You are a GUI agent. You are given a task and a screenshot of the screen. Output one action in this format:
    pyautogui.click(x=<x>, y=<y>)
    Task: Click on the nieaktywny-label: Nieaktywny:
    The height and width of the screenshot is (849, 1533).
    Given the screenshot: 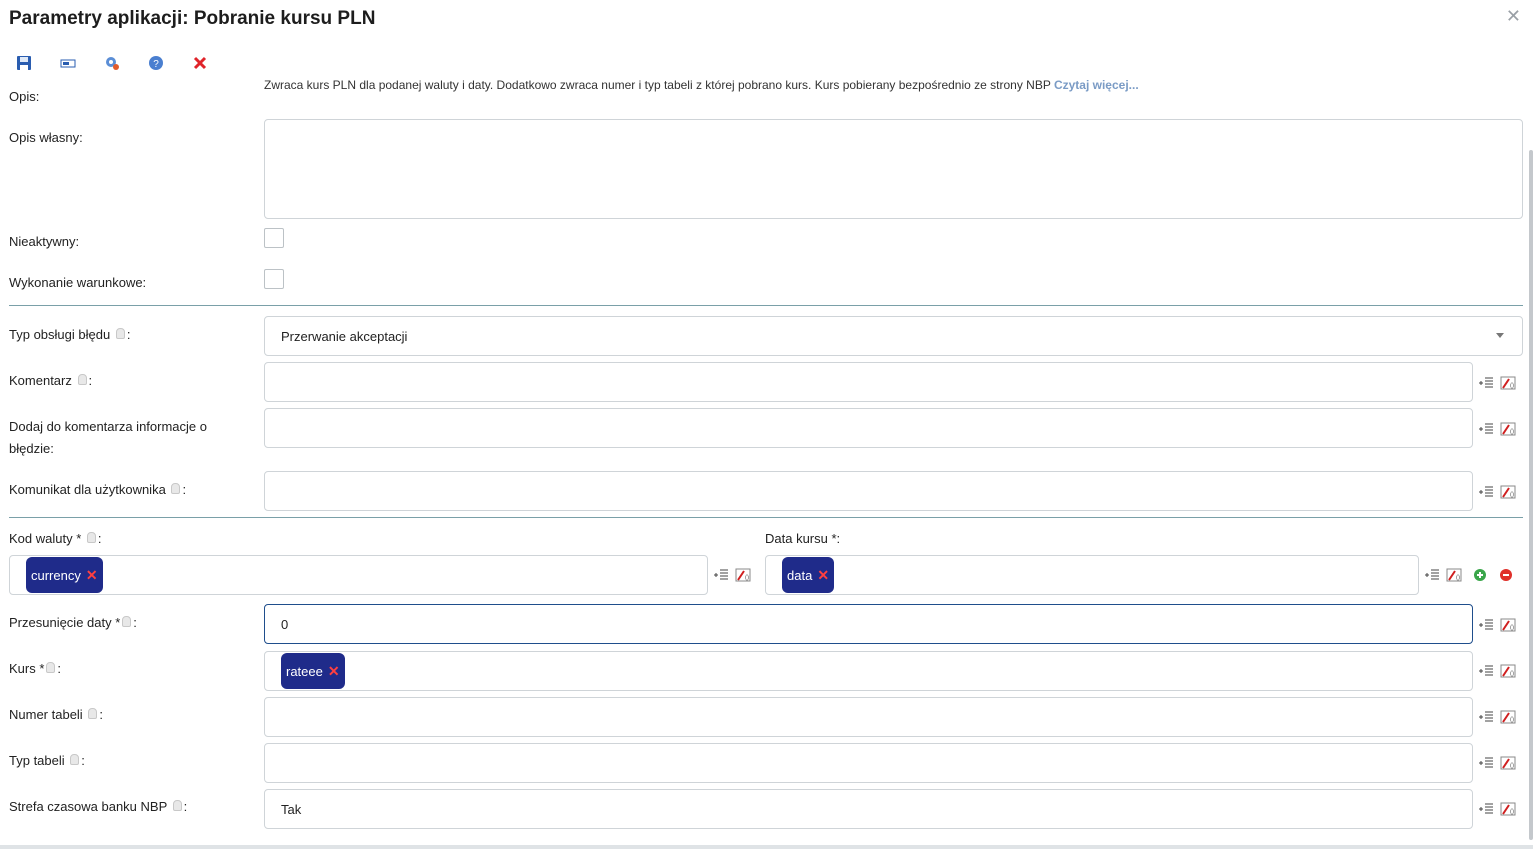 What is the action you would take?
    pyautogui.click(x=44, y=241)
    